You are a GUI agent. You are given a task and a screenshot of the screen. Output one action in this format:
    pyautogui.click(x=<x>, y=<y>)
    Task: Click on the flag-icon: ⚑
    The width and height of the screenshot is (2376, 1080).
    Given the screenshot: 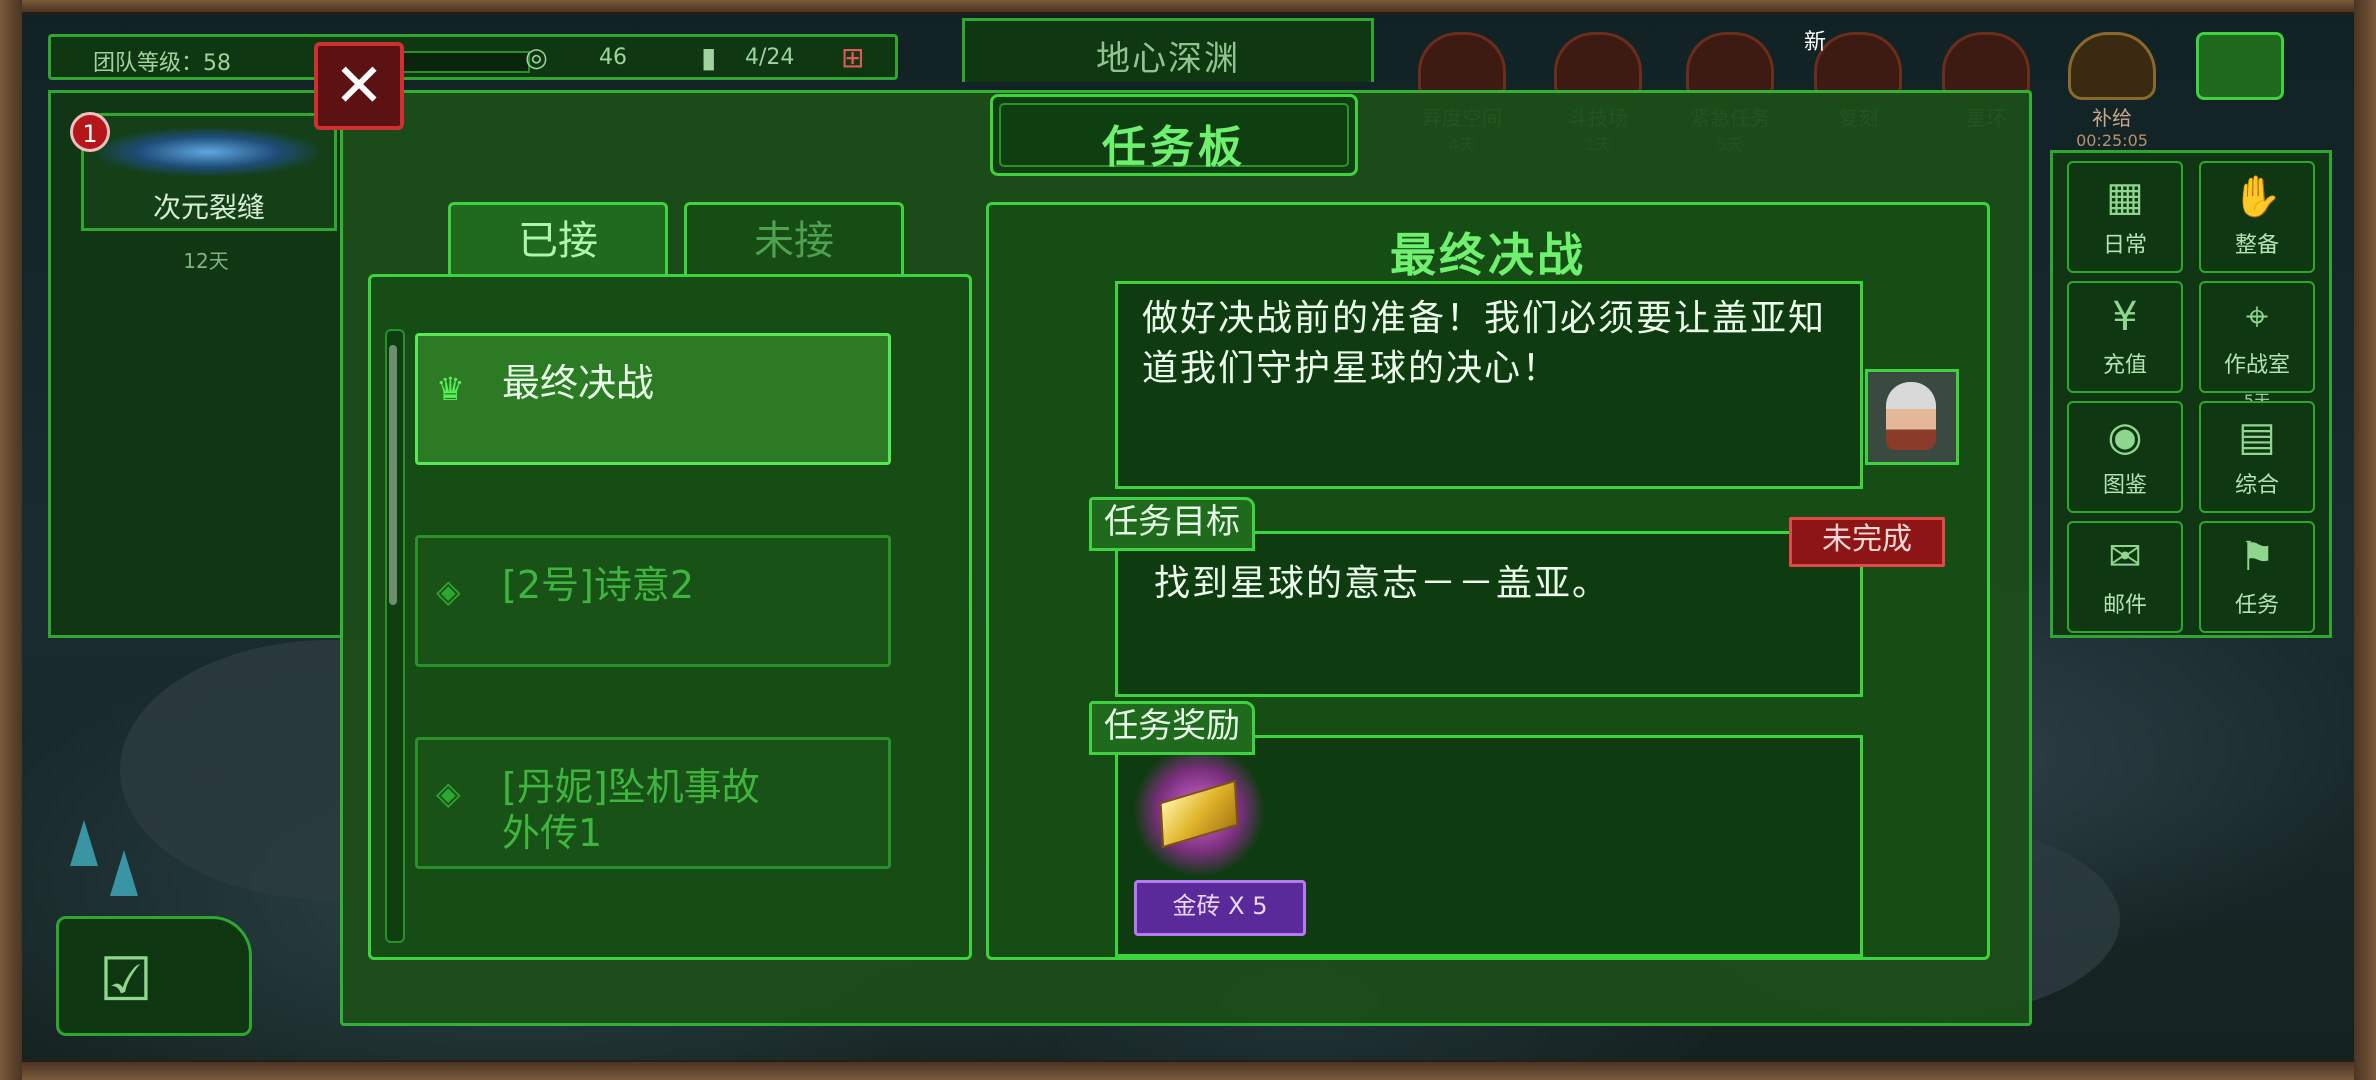 What is the action you would take?
    pyautogui.click(x=2257, y=557)
    